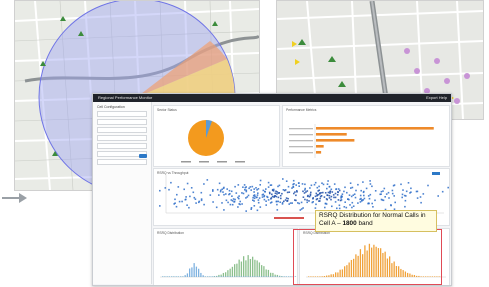  What do you see at coordinates (167, 110) in the screenshot?
I see `pie-panel-title: Sector Status` at bounding box center [167, 110].